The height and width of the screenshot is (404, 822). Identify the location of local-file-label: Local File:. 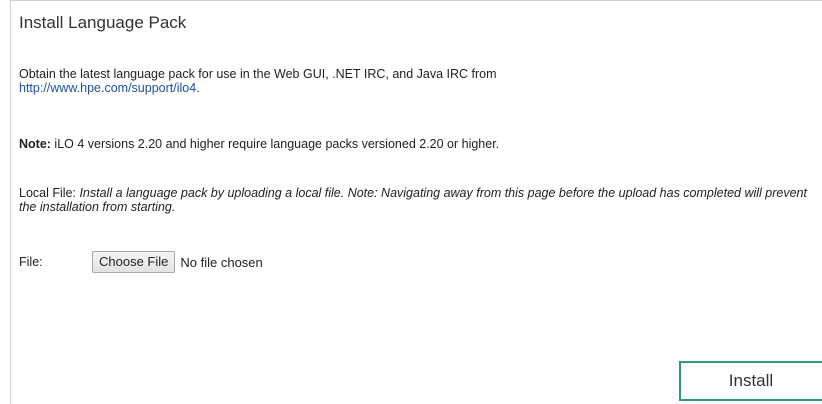
(49, 193).